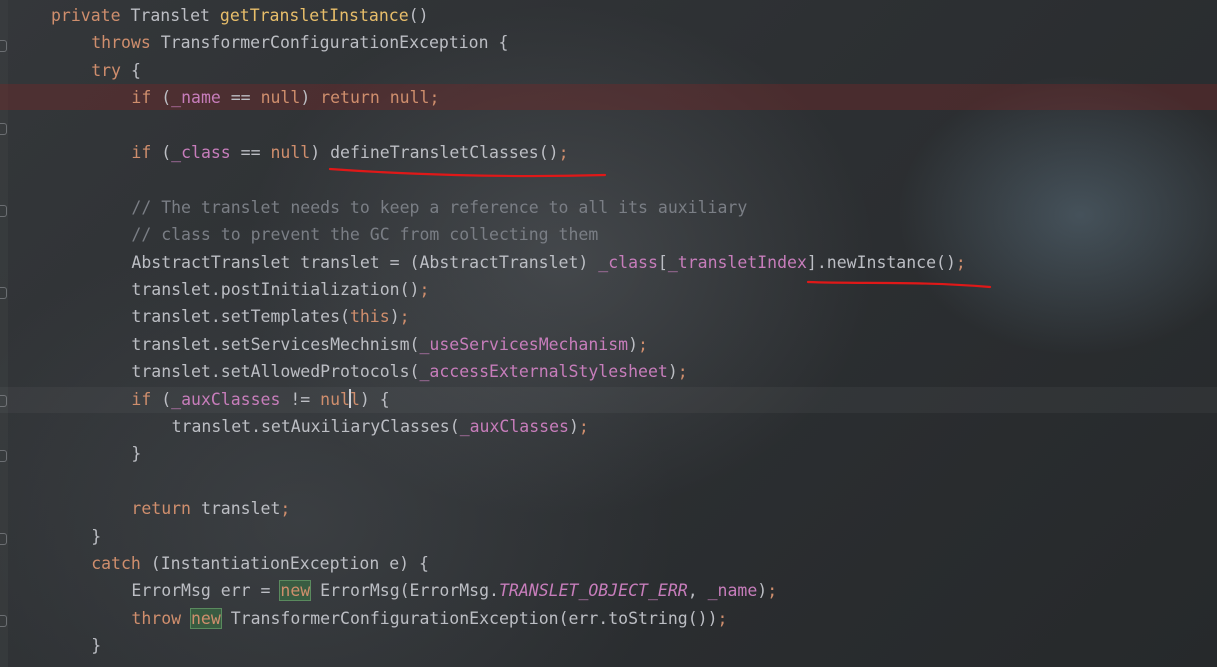 The image size is (1217, 667). Describe the element at coordinates (899, 284) in the screenshot. I see `red-underline-new-instance` at that location.